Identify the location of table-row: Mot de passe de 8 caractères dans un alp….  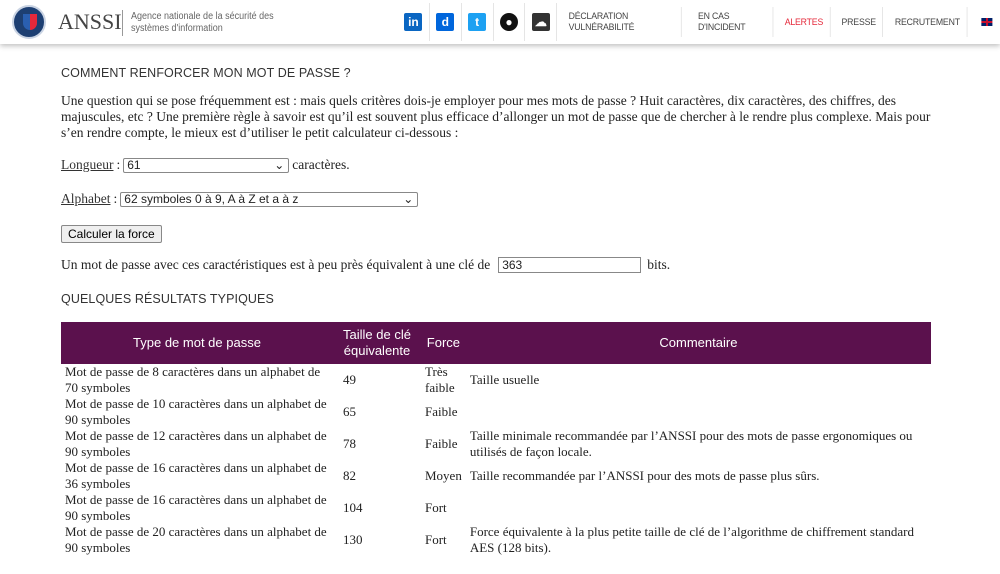
(496, 380).